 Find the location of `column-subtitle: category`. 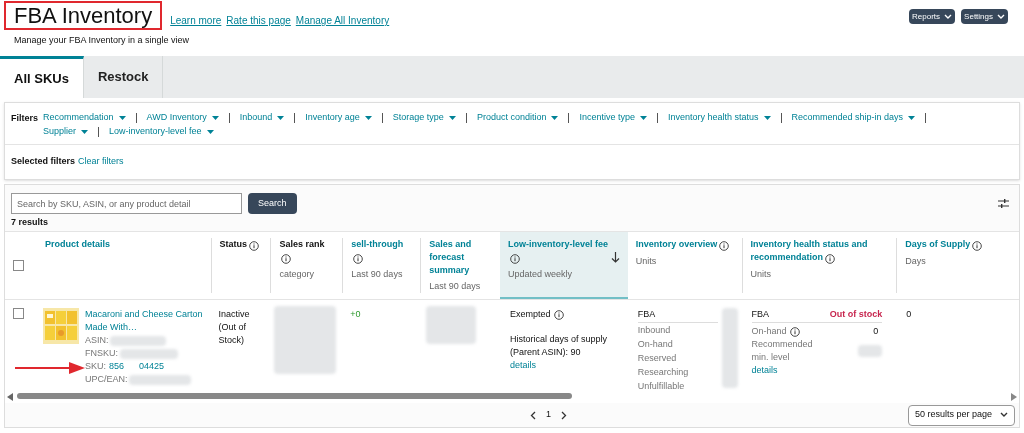

column-subtitle: category is located at coordinates (297, 274).